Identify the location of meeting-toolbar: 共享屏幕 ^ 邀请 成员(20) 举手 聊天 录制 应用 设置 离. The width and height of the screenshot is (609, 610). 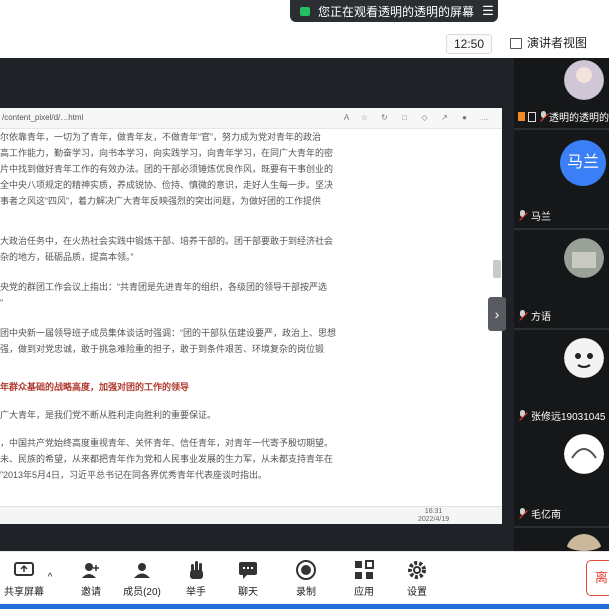
(304, 580).